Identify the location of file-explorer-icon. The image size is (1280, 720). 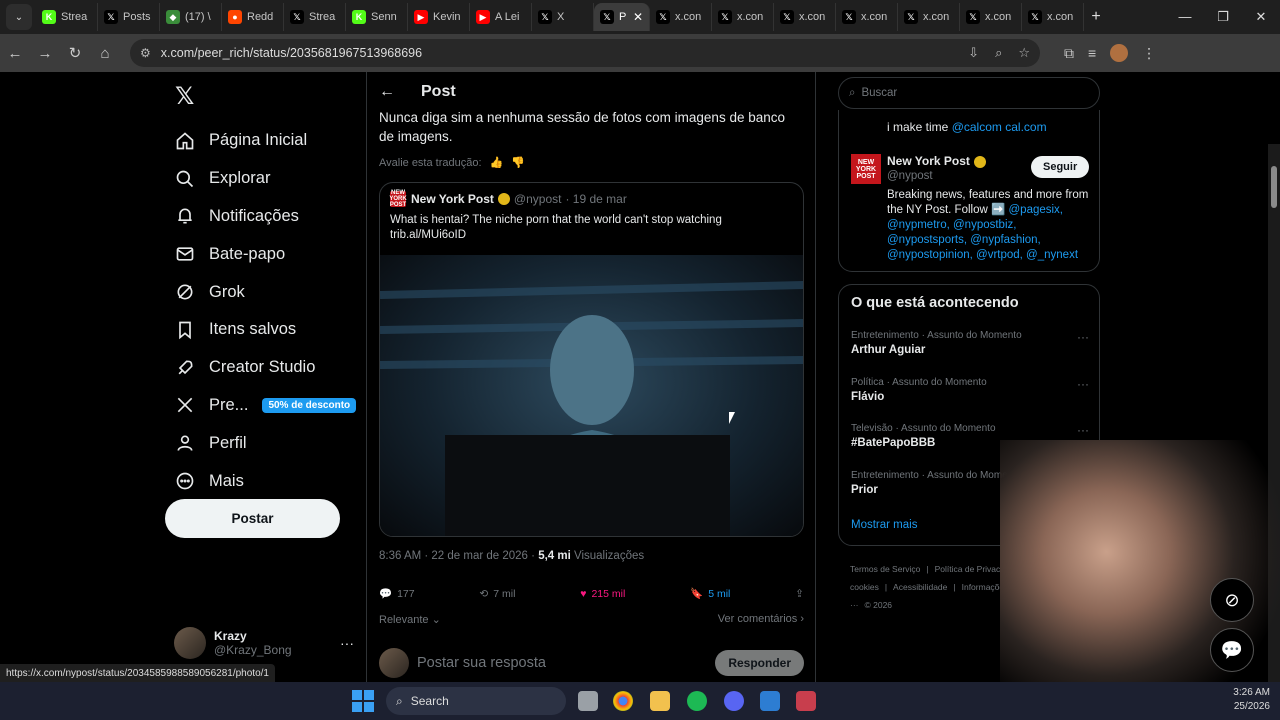
(660, 701).